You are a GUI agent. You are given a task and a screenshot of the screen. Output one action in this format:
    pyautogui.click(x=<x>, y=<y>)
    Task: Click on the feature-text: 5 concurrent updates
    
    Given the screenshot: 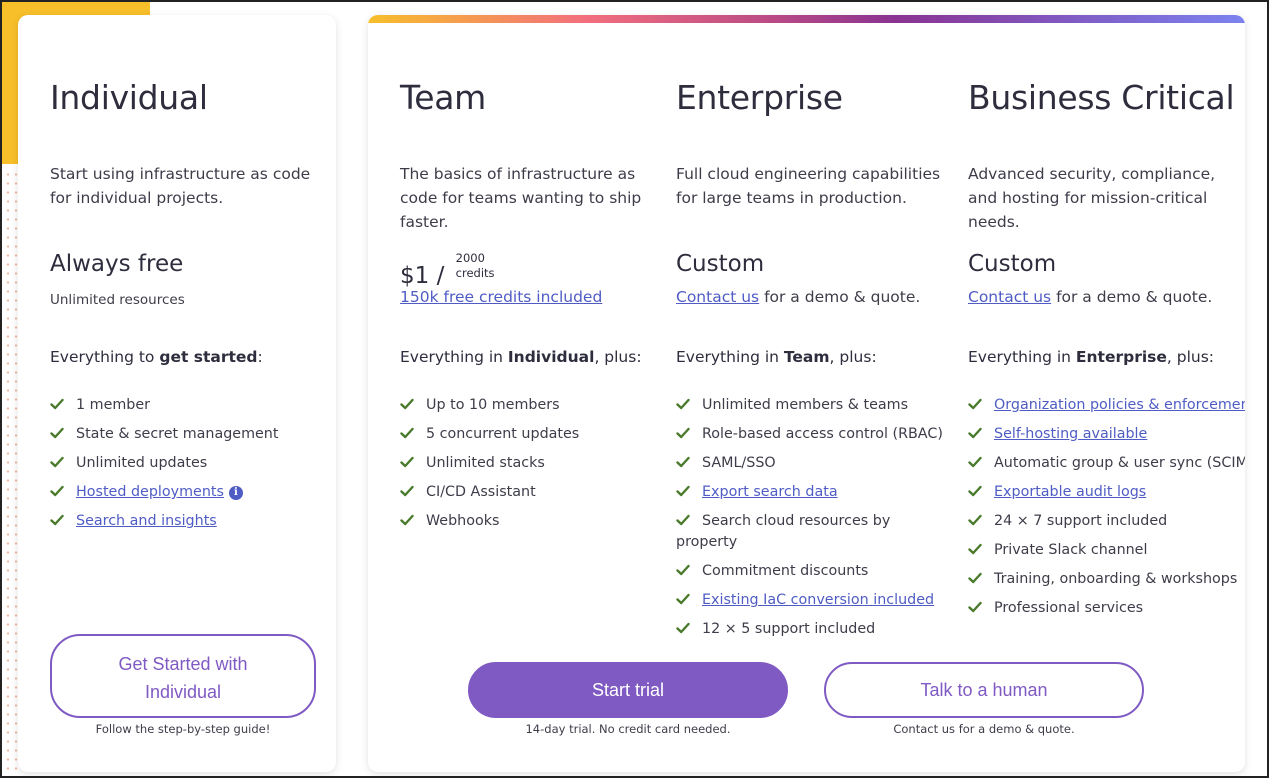 What is the action you would take?
    pyautogui.click(x=503, y=434)
    